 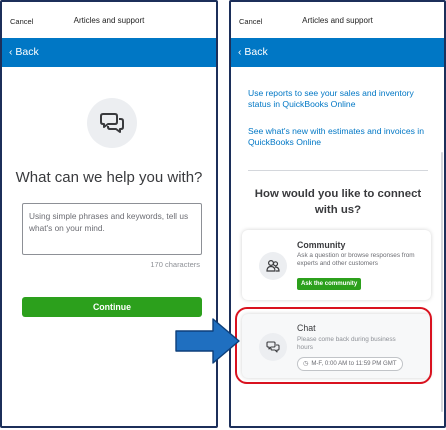 What do you see at coordinates (329, 284) in the screenshot?
I see `ask-community-button: Ask the community` at bounding box center [329, 284].